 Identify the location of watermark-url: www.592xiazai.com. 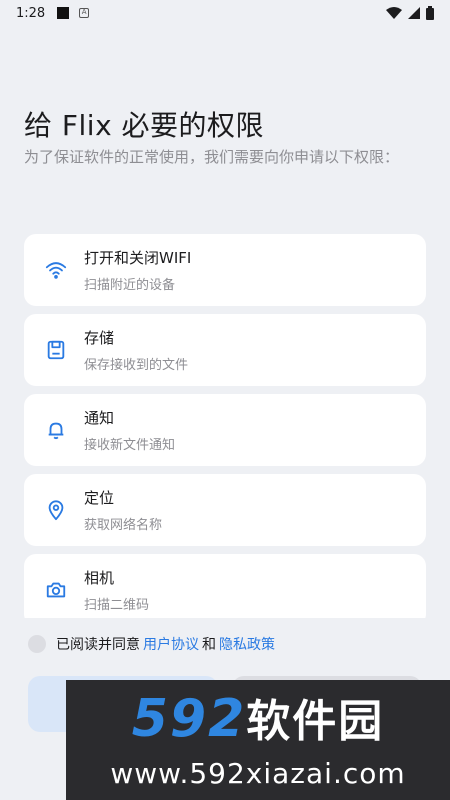
(258, 773).